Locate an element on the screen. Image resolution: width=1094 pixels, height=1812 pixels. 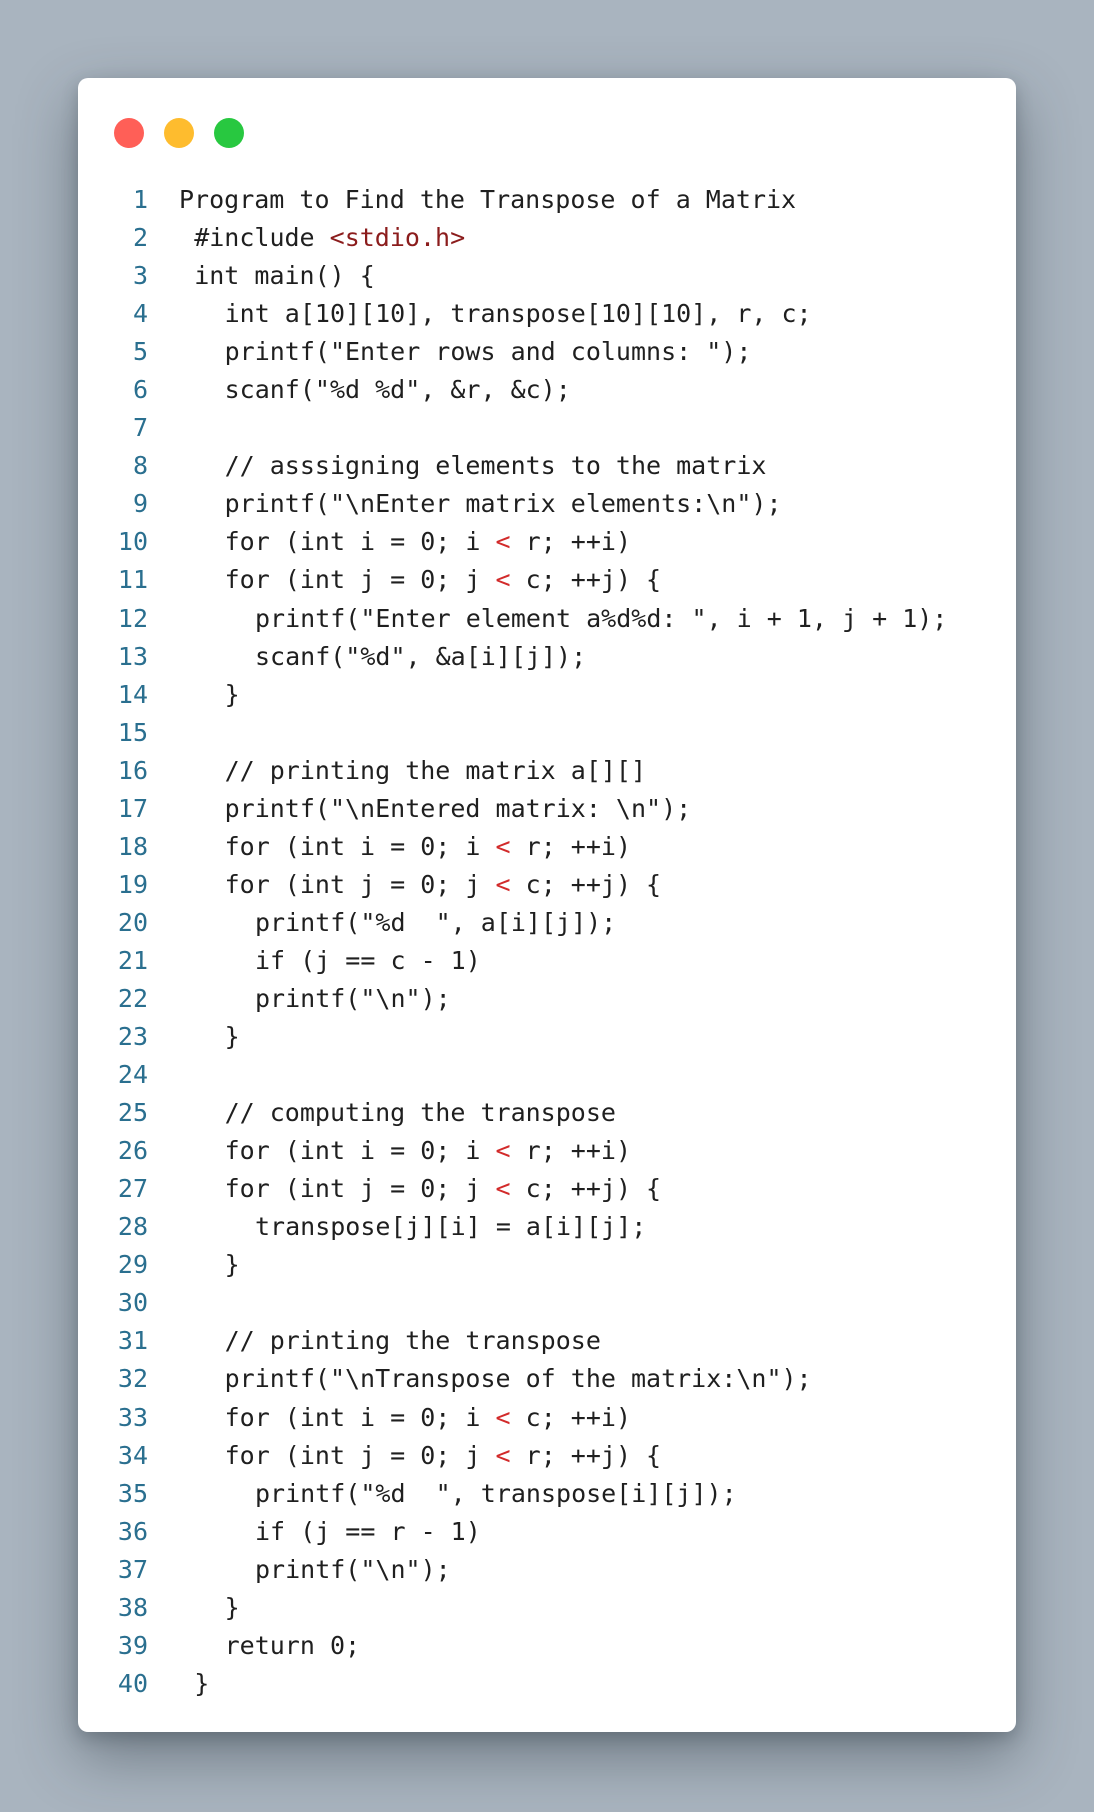
code-line: 7 is located at coordinates (547, 428).